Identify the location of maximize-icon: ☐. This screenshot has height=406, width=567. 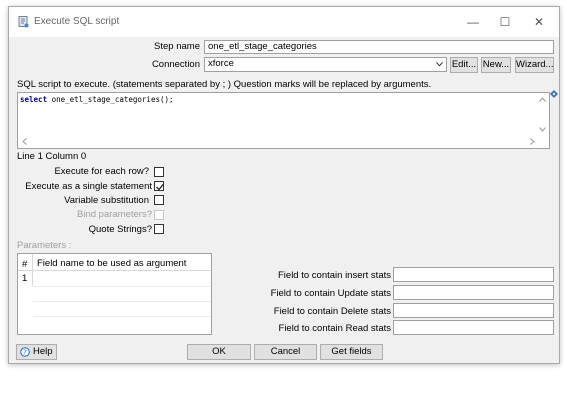
(505, 22).